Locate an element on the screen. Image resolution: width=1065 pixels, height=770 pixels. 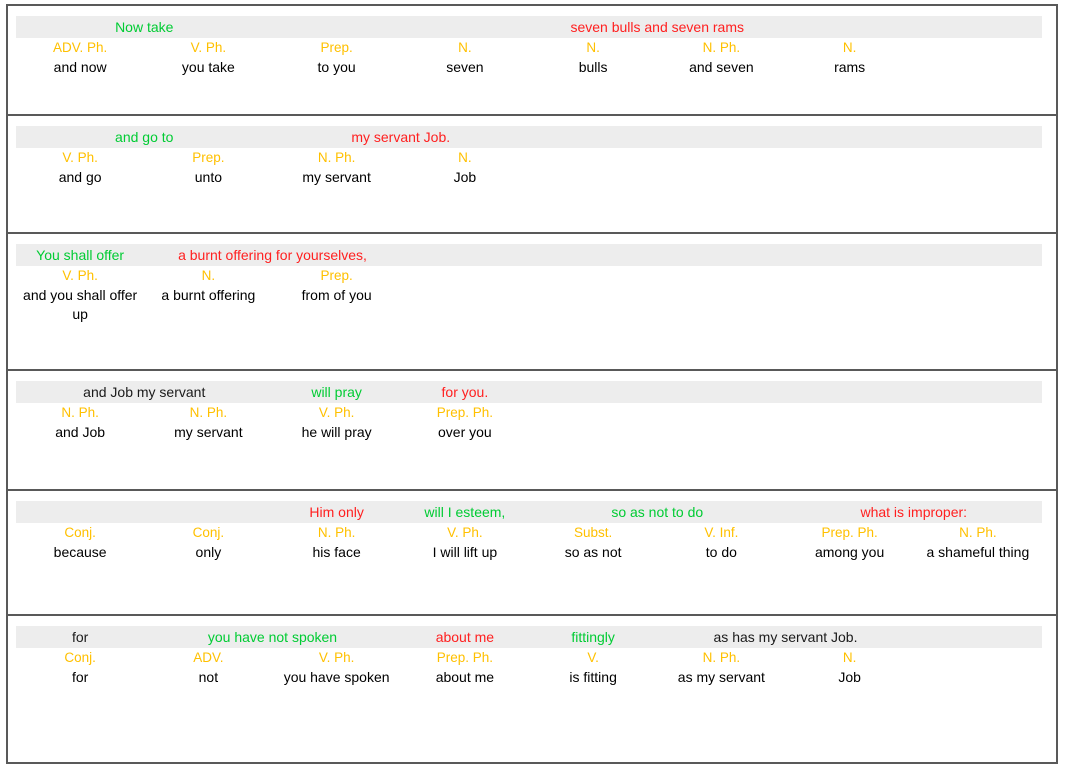
translation-segment: about me is located at coordinates (465, 637).